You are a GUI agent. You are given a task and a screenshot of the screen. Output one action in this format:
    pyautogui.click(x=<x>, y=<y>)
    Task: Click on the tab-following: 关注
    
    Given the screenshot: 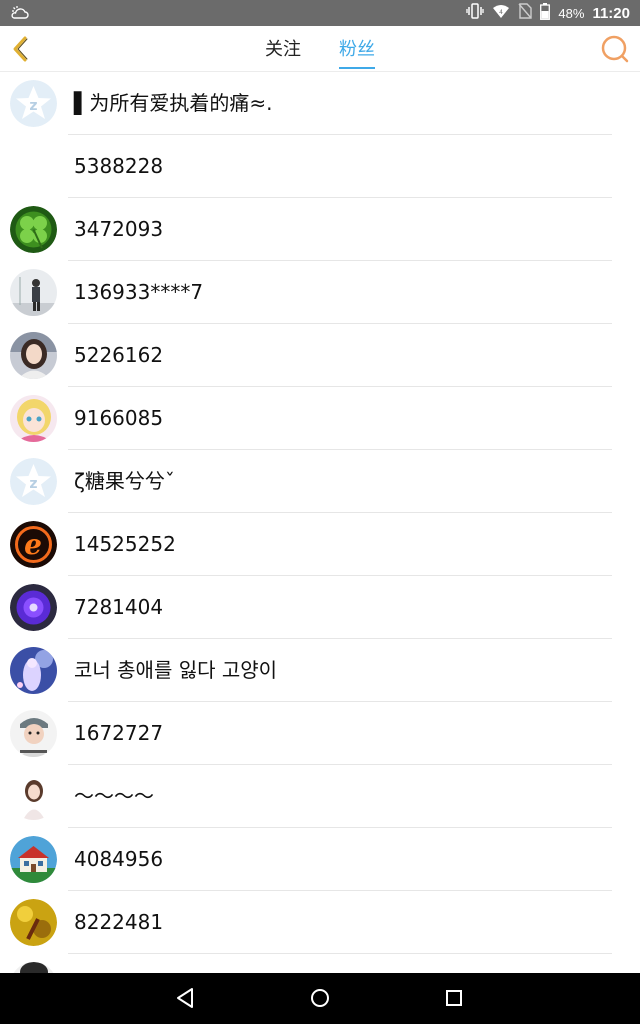 What is the action you would take?
    pyautogui.click(x=283, y=49)
    